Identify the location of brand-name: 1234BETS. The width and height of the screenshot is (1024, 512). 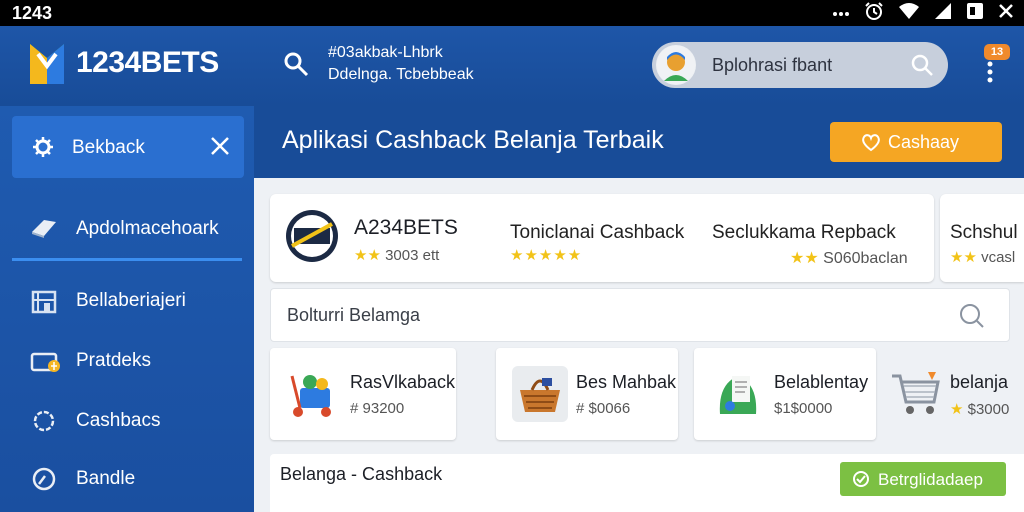
(147, 62).